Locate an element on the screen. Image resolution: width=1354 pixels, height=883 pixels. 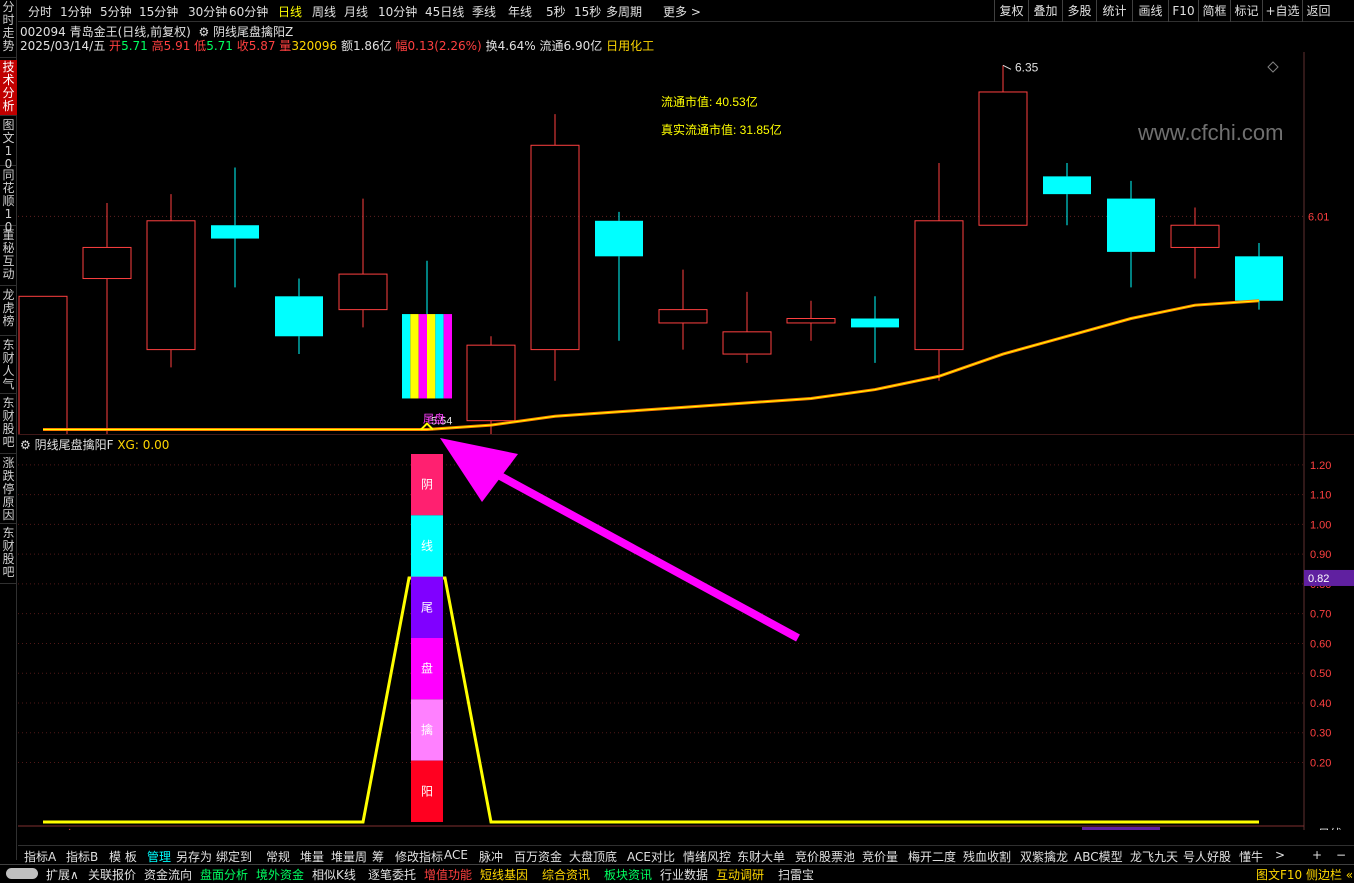
top-right-button: +自选 is located at coordinates (1282, 11).